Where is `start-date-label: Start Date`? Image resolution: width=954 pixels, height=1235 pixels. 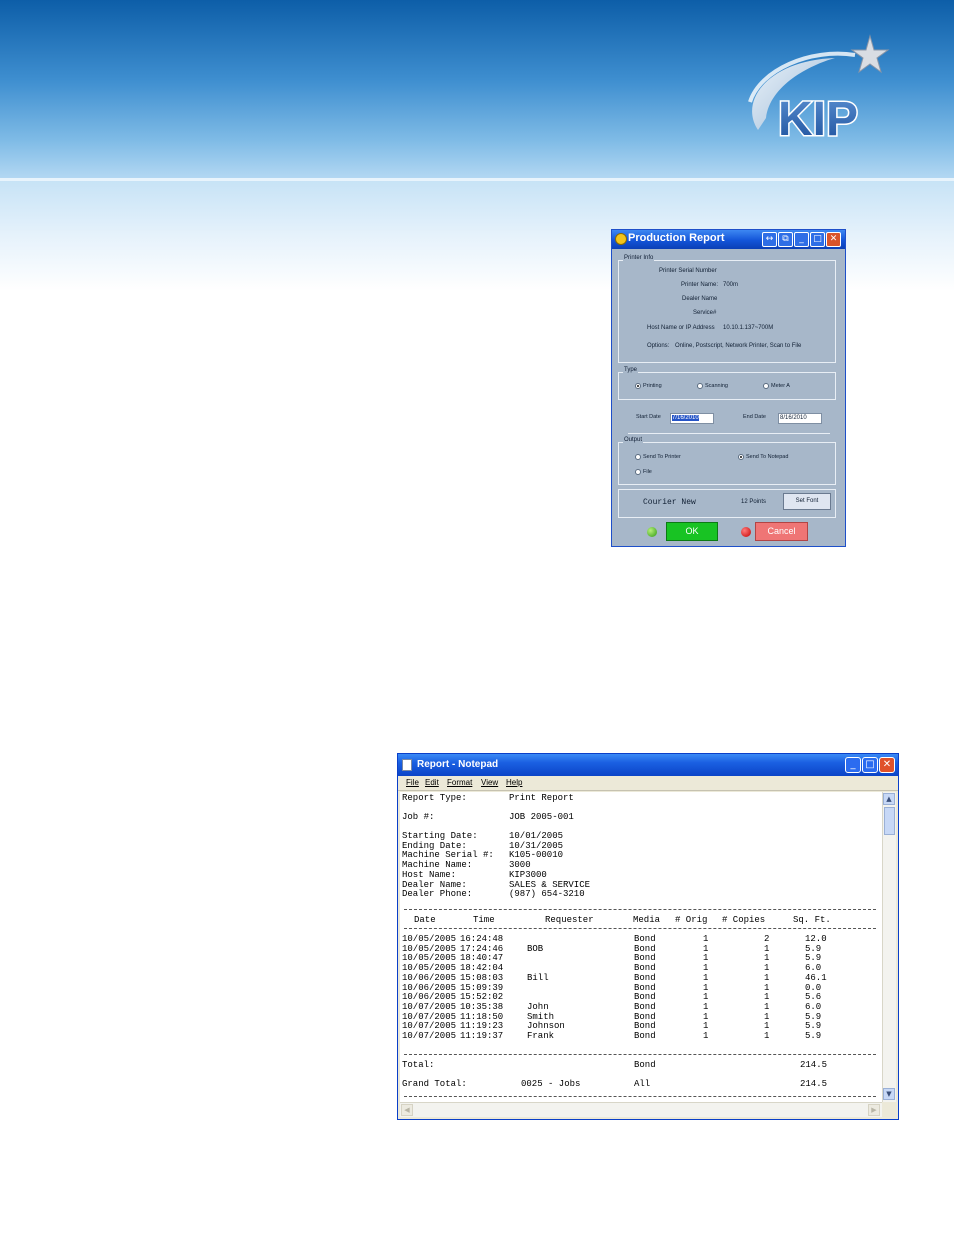
start-date-label: Start Date is located at coordinates (648, 417).